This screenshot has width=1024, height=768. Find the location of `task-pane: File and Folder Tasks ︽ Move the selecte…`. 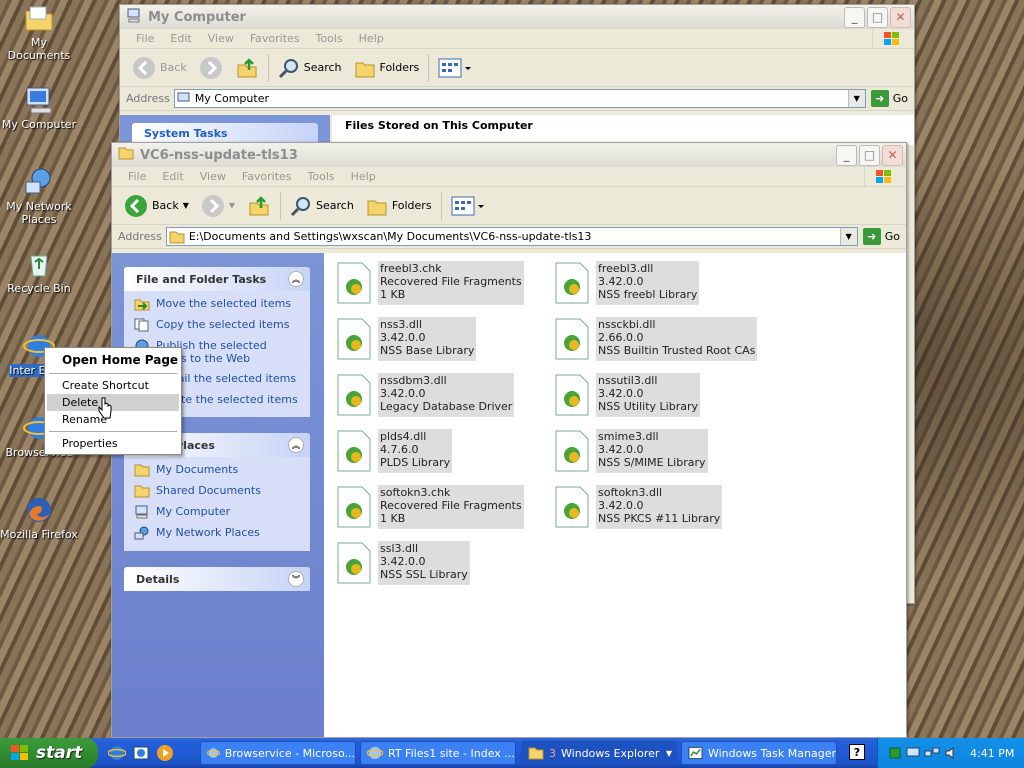

task-pane: File and Folder Tasks ︽ Move the selecte… is located at coordinates (218, 495).